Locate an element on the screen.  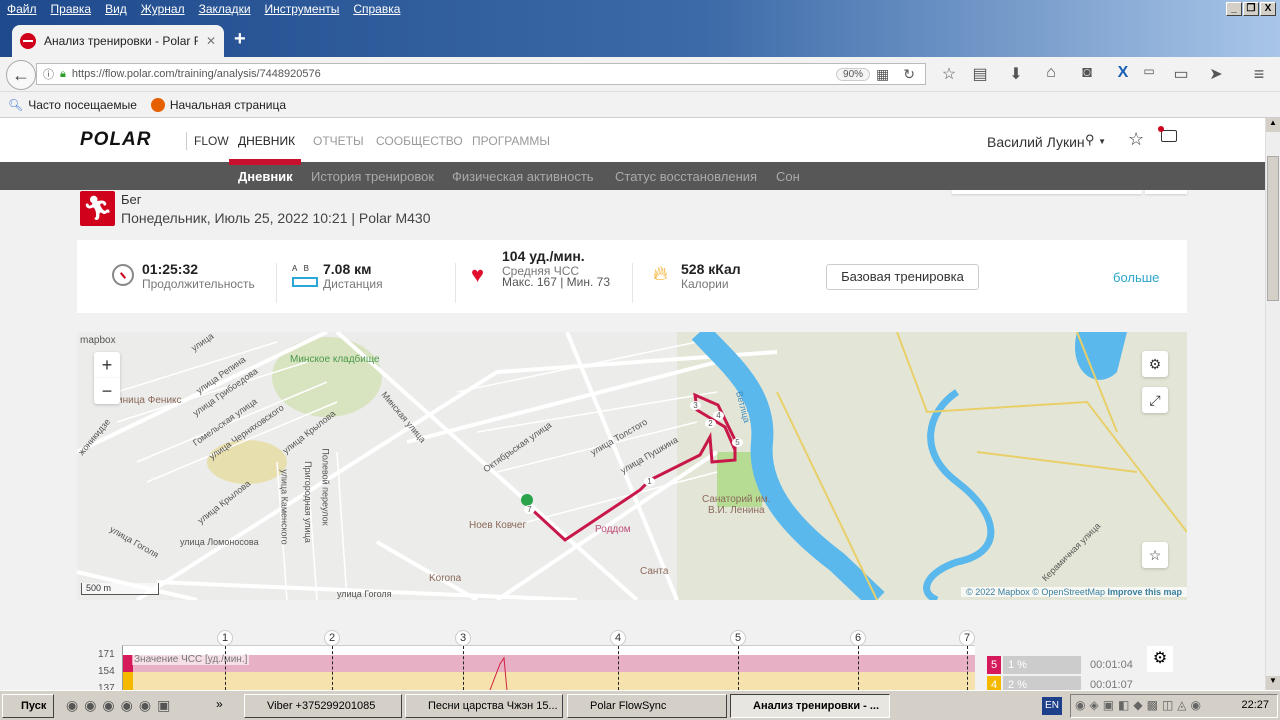
zoom-level: 90% is located at coordinates (853, 74).